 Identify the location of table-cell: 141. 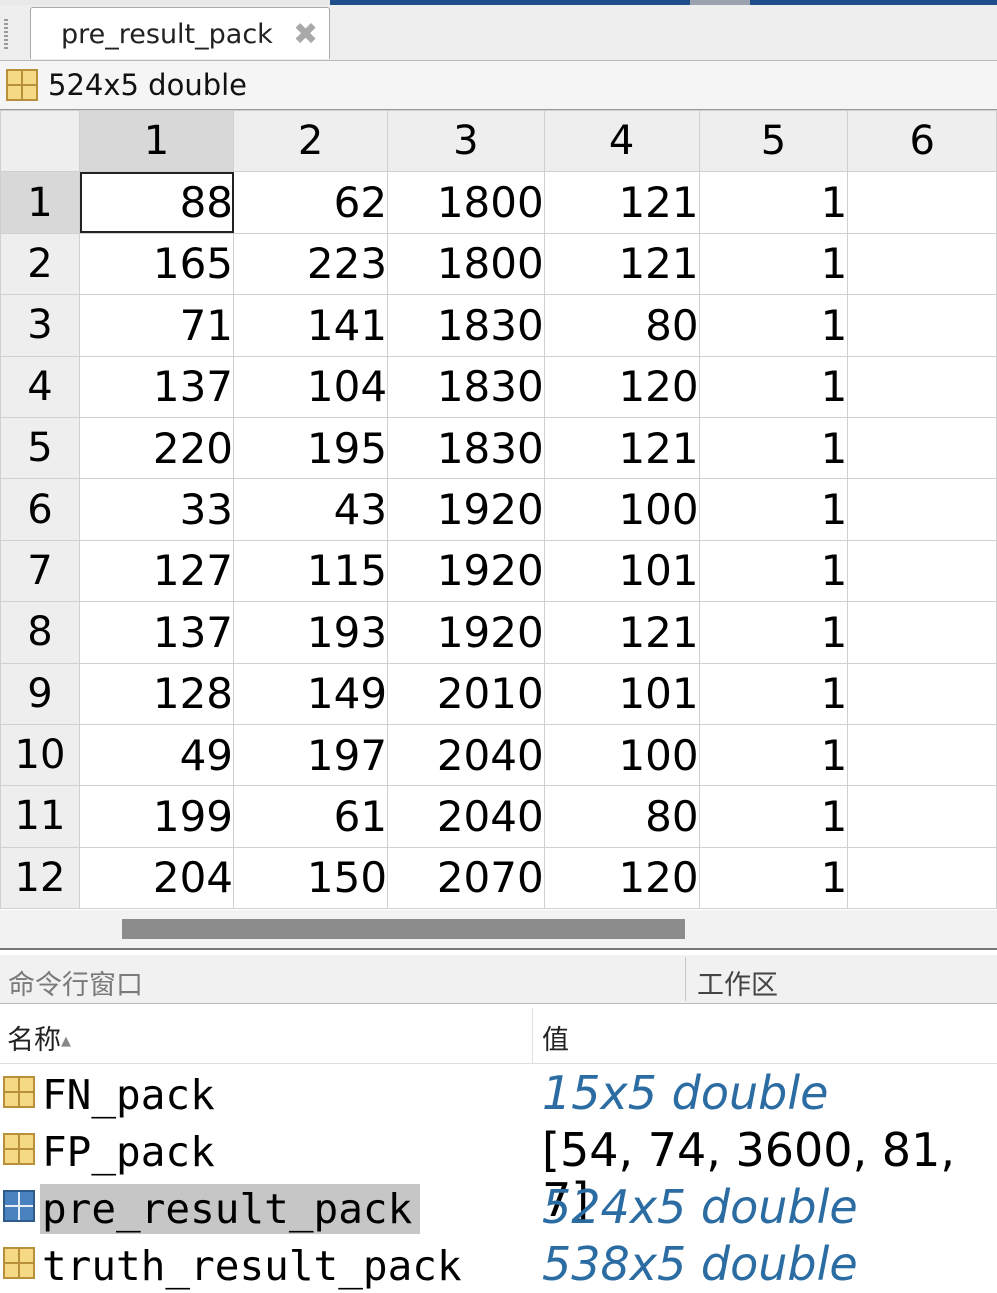
(311, 325).